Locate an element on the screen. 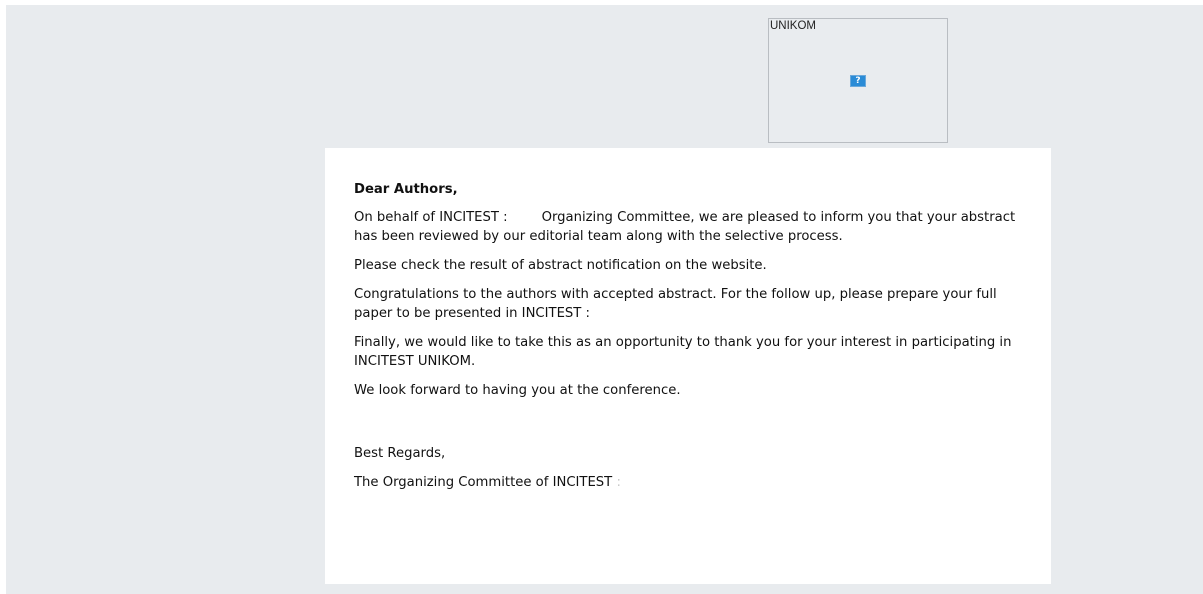 The height and width of the screenshot is (594, 1203). paragraph-intro-start: On behalf of INCITEST : is located at coordinates (431, 217).